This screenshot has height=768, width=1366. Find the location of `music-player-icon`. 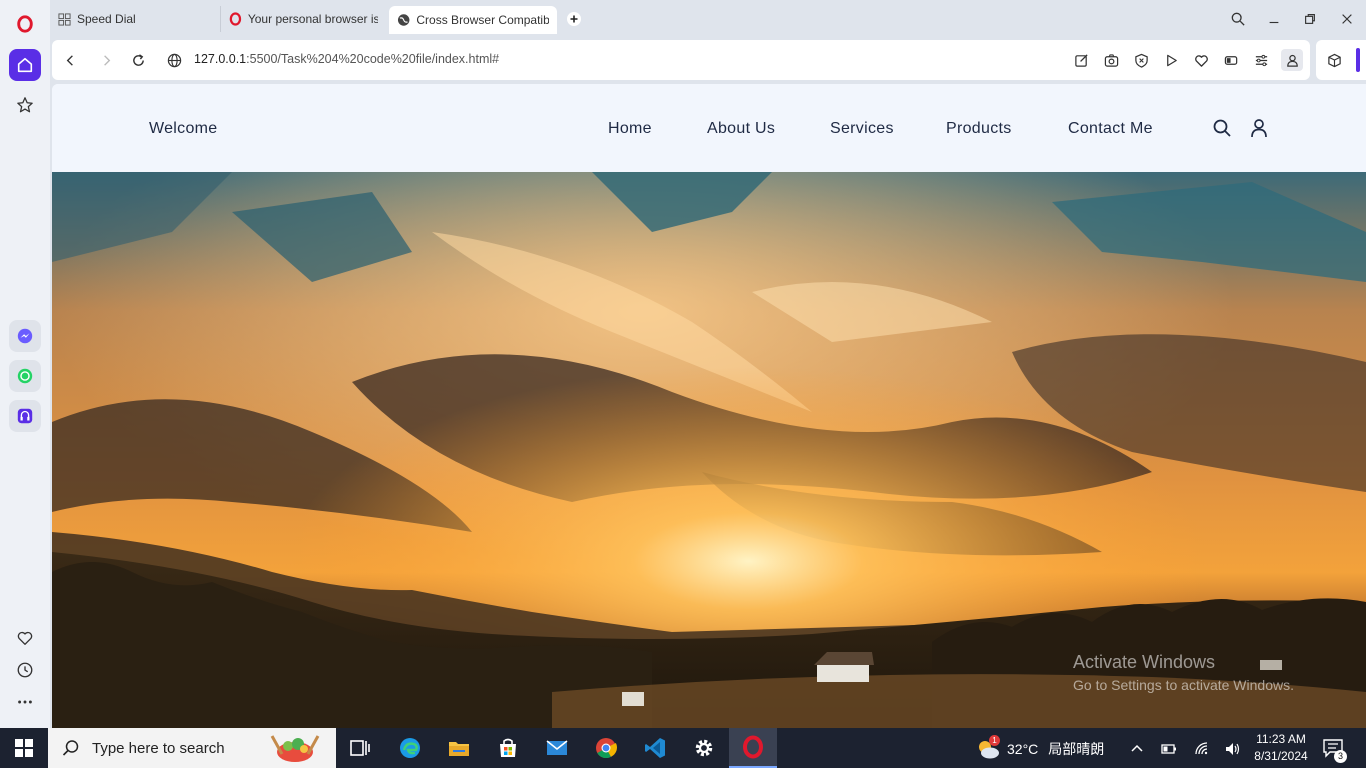

music-player-icon is located at coordinates (25, 416).